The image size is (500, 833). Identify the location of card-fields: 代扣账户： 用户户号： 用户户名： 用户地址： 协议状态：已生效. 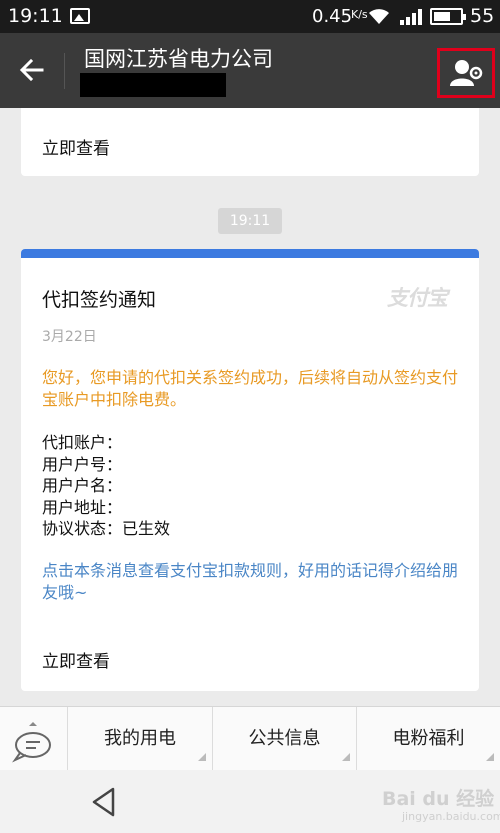
(106, 486).